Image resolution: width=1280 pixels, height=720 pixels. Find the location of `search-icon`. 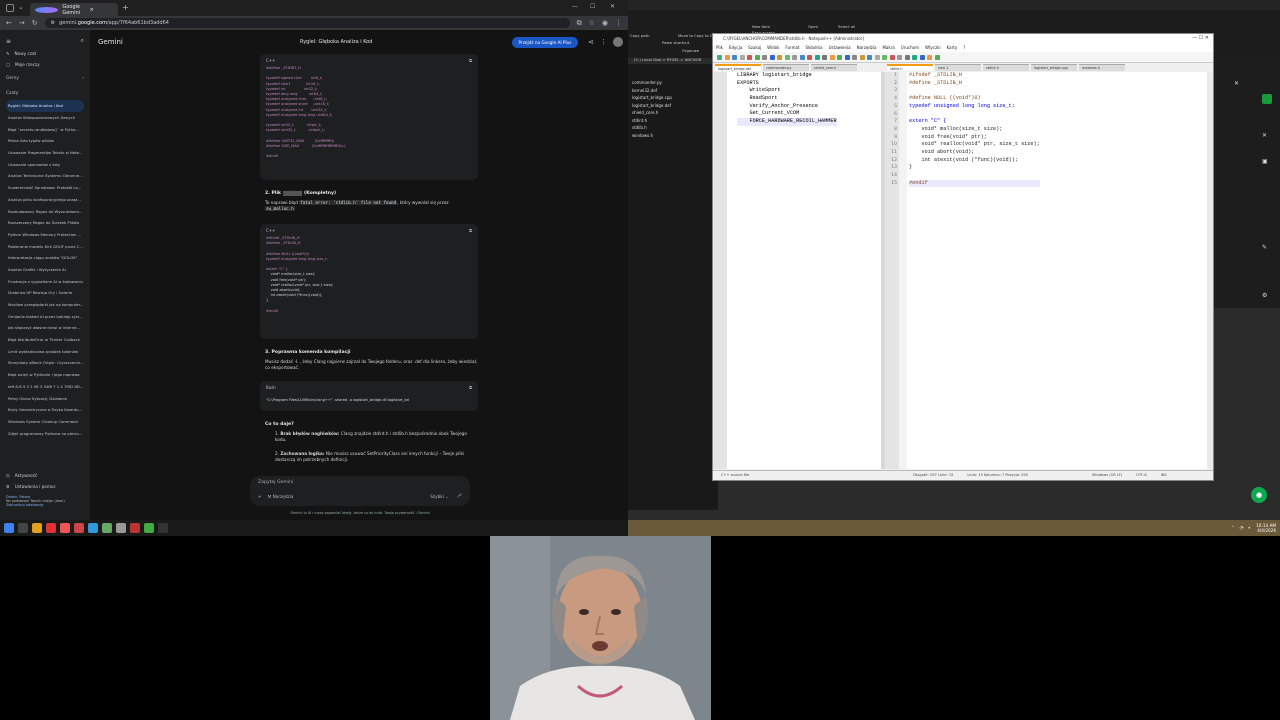

search-icon is located at coordinates (23, 528).